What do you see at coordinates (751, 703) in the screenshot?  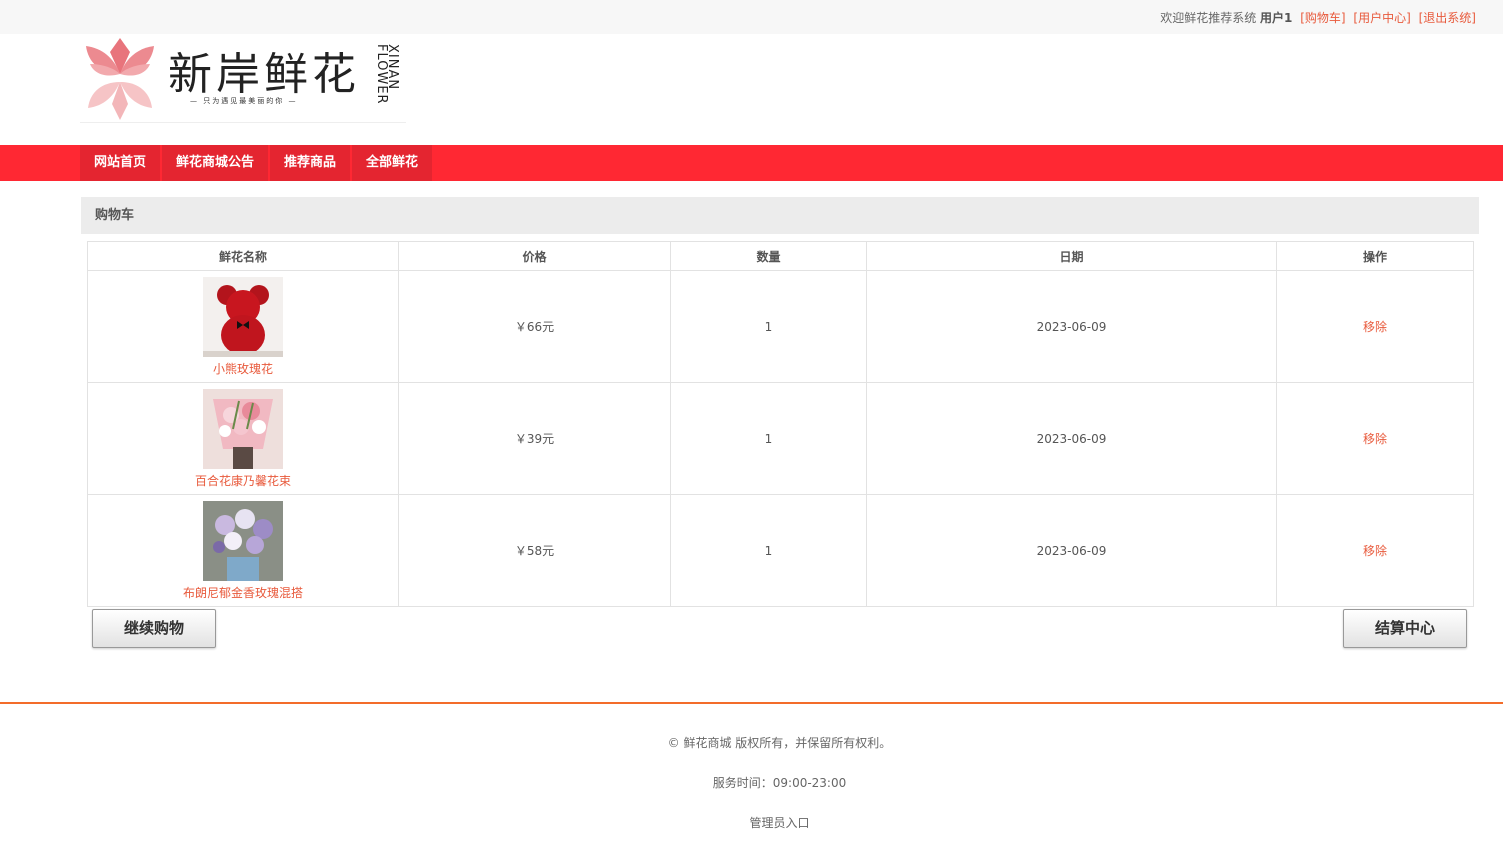 I see `footer-divider` at bounding box center [751, 703].